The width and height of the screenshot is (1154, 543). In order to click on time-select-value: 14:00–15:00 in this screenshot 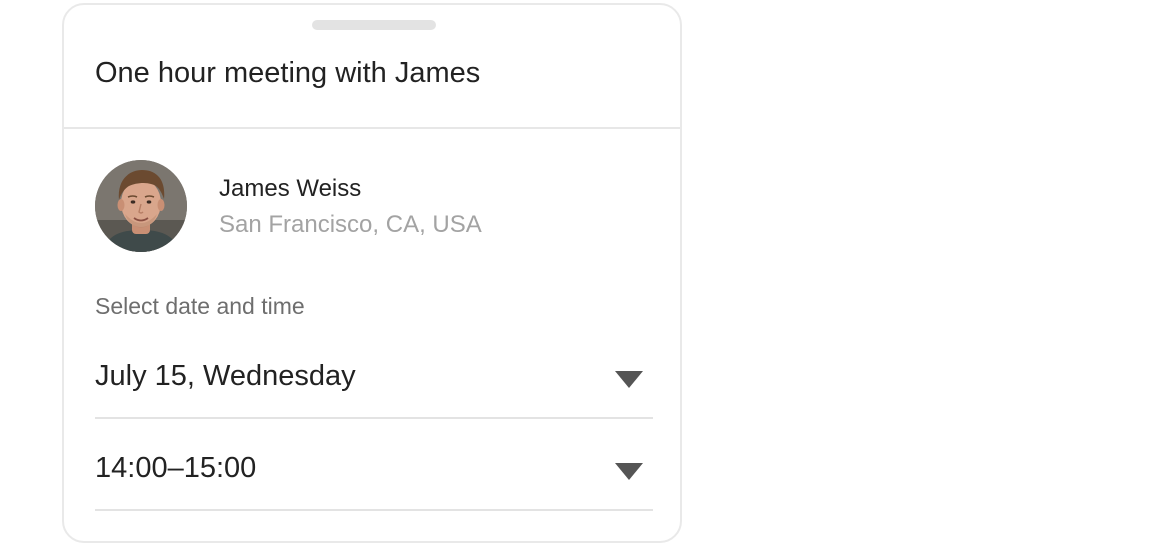, I will do `click(176, 468)`.